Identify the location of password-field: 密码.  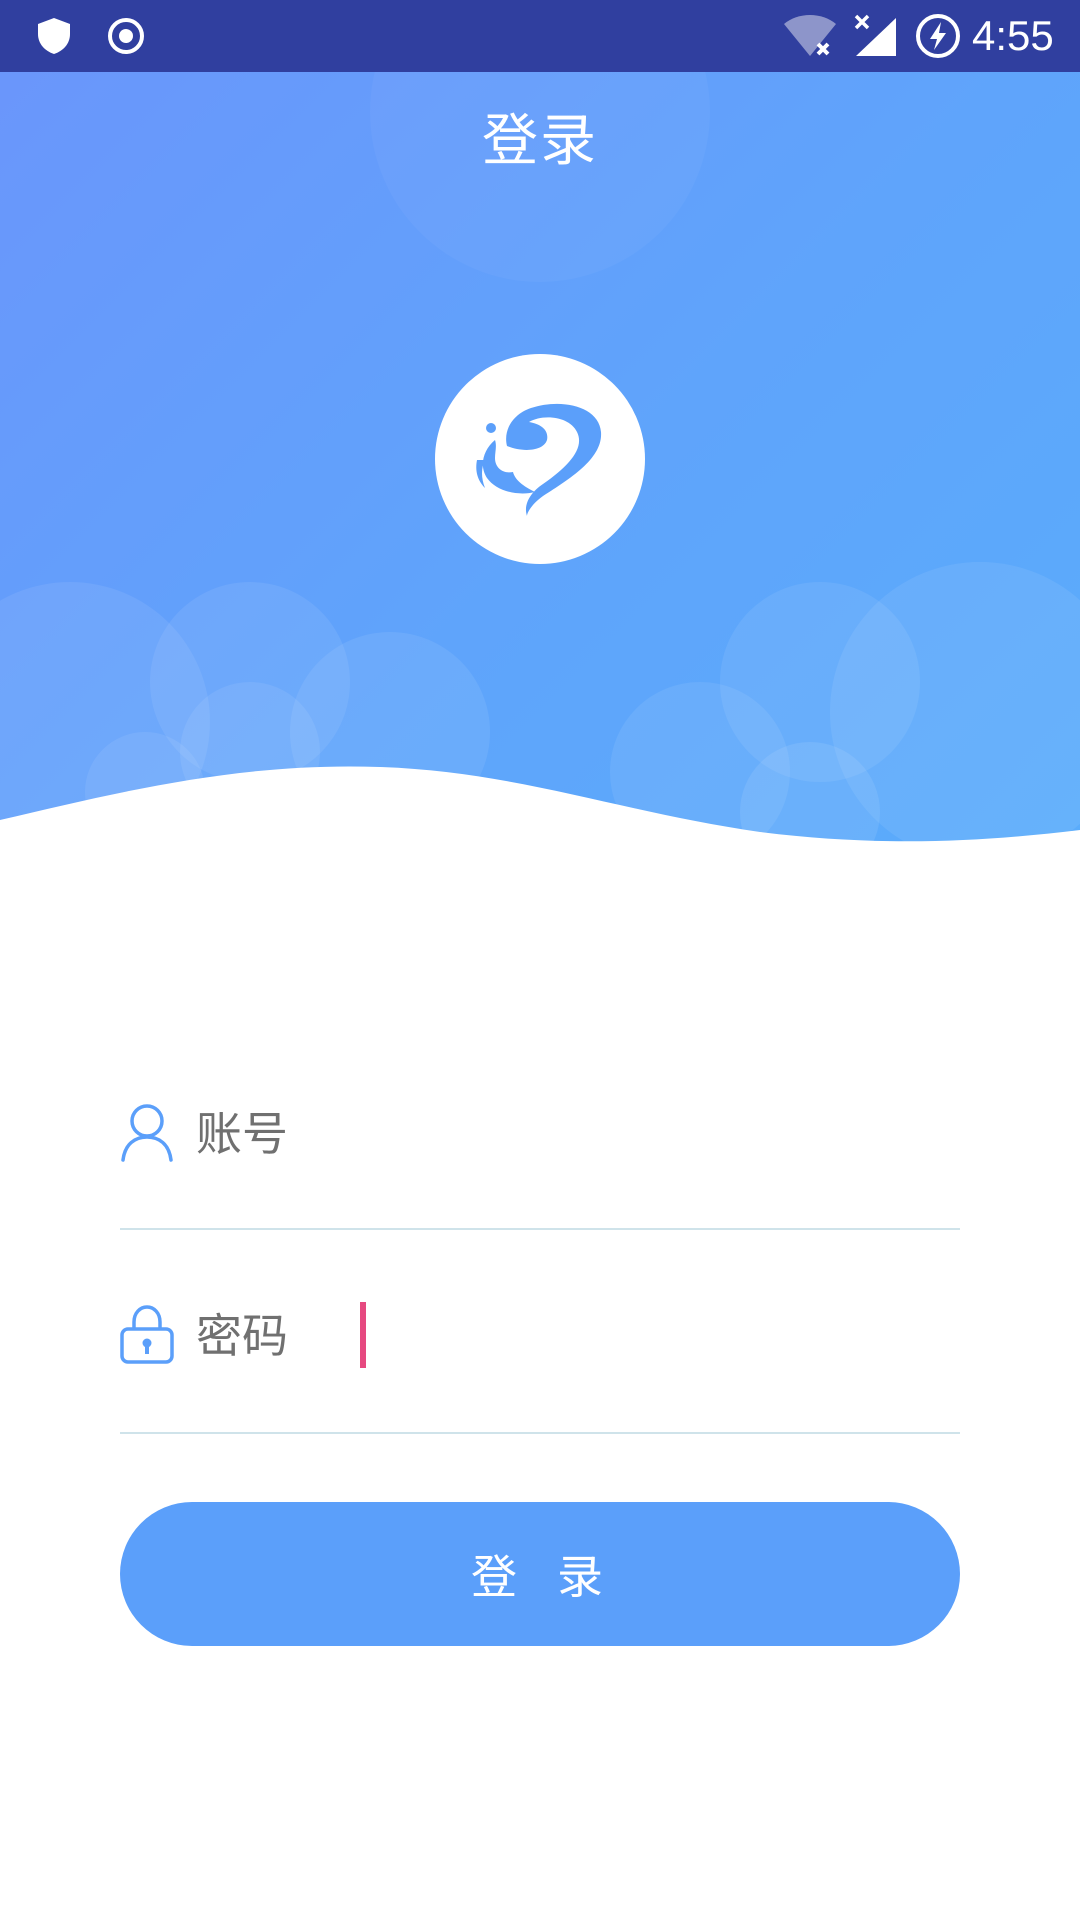
(540, 1359).